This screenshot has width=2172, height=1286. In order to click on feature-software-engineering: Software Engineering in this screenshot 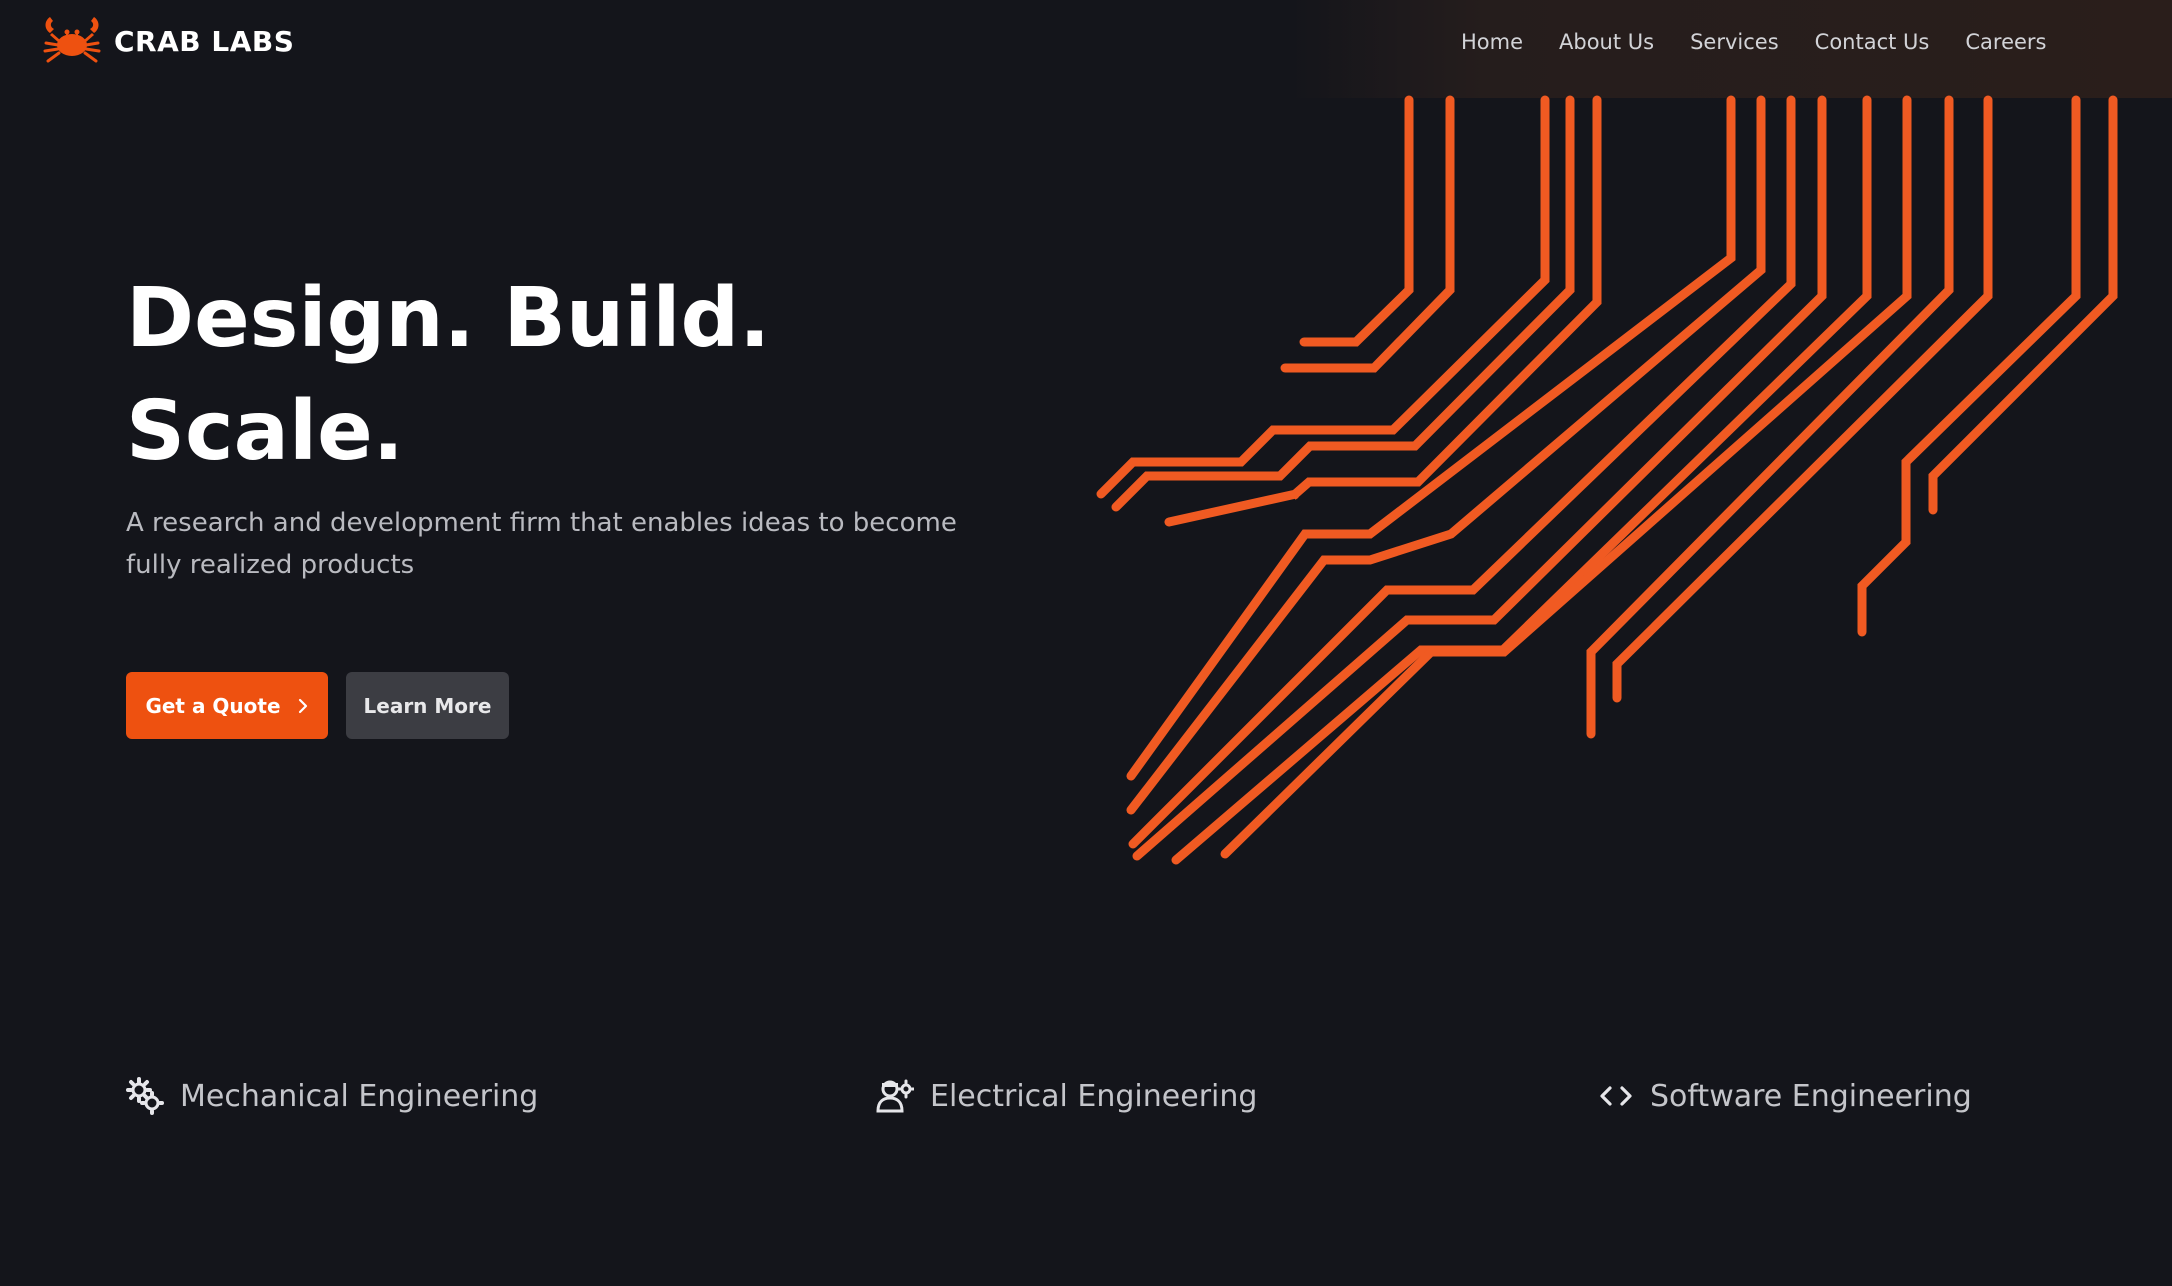, I will do `click(1785, 1096)`.